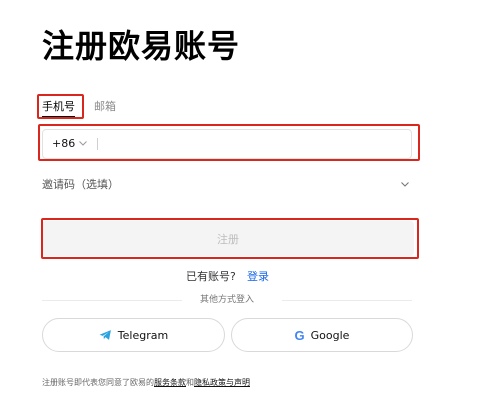 This screenshot has width=477, height=411. I want to click on telegram-login-button: Telegram, so click(133, 335).